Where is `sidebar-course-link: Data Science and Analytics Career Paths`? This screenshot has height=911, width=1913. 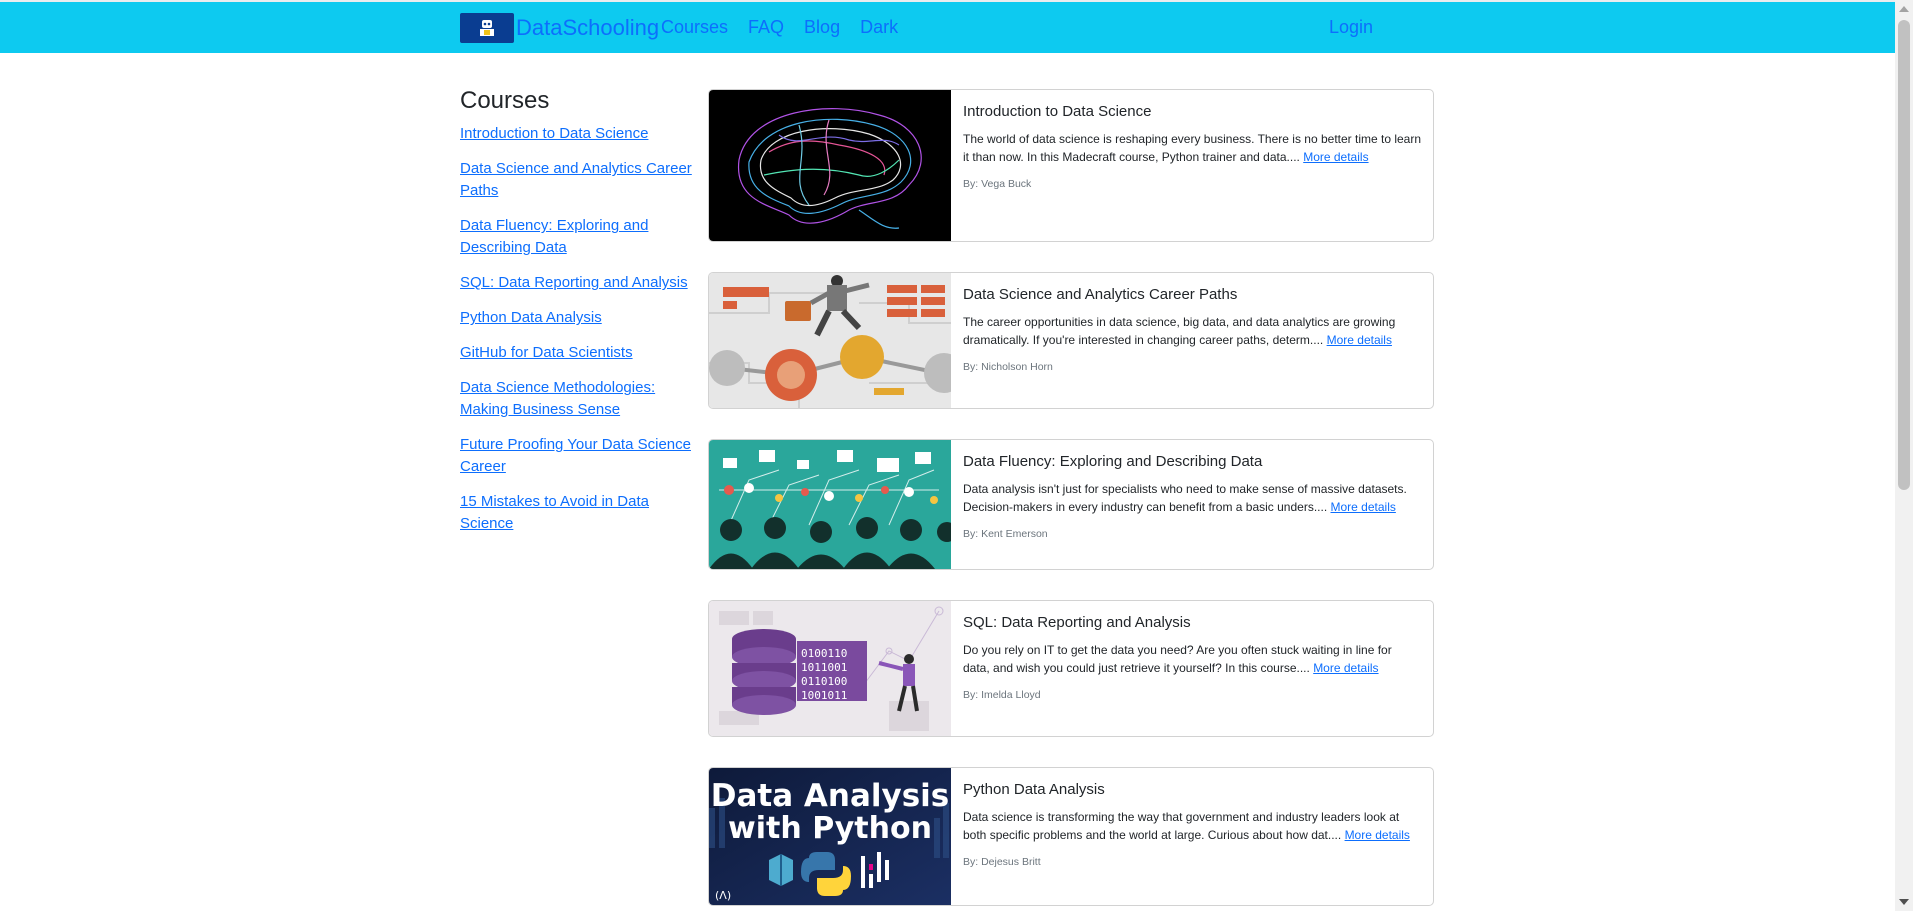 sidebar-course-link: Data Science and Analytics Career Paths is located at coordinates (577, 180).